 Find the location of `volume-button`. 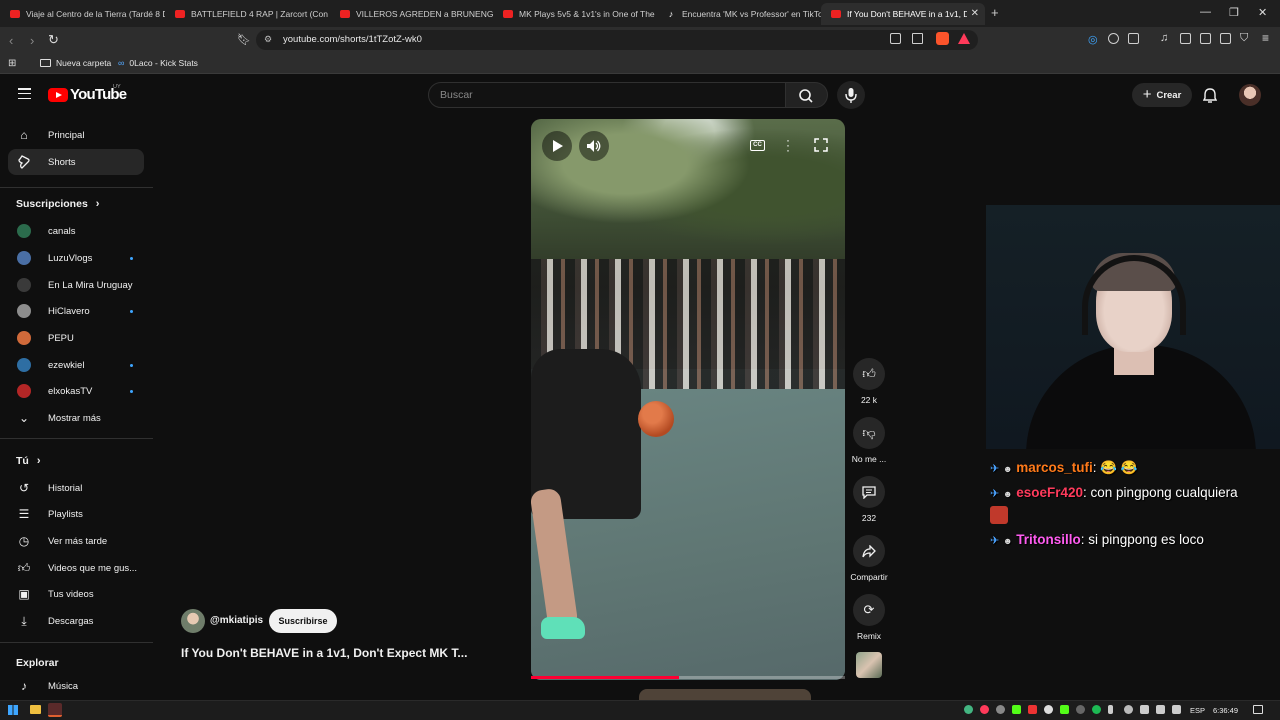

volume-button is located at coordinates (594, 146).